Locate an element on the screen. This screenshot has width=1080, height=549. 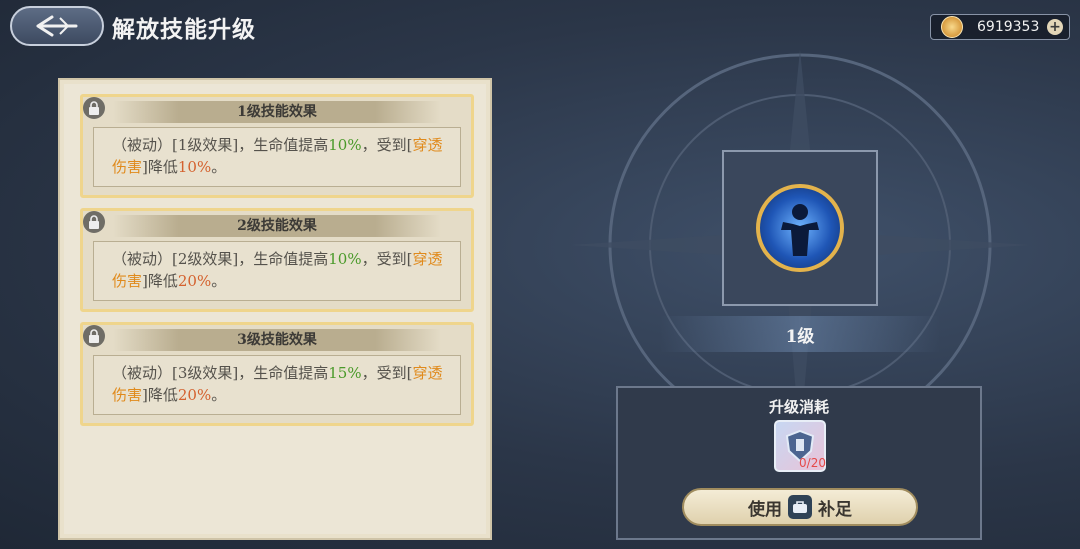
effect-header: 2级技能效果 is located at coordinates (277, 226).